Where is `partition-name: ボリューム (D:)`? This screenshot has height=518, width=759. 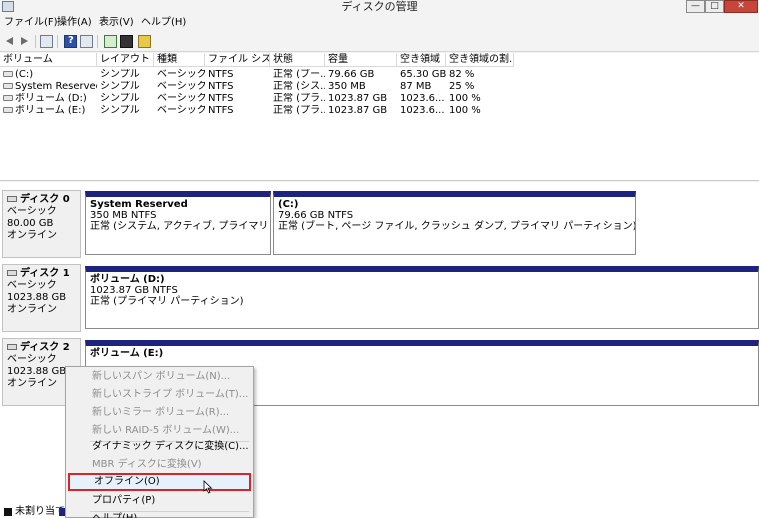
partition-name: ボリューム (D:) is located at coordinates (127, 279).